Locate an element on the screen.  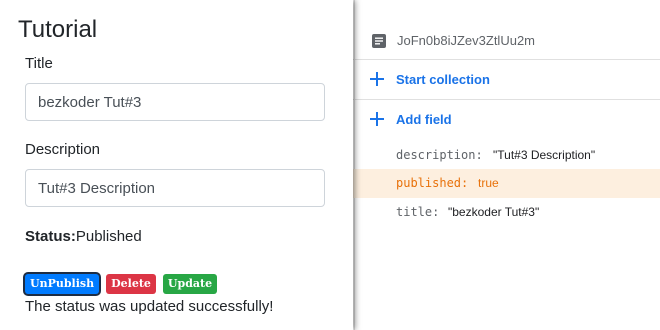
field-key: published: is located at coordinates (432, 183).